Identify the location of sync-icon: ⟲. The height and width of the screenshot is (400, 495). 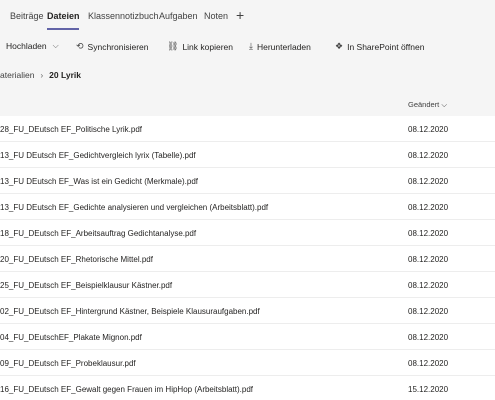
(80, 46).